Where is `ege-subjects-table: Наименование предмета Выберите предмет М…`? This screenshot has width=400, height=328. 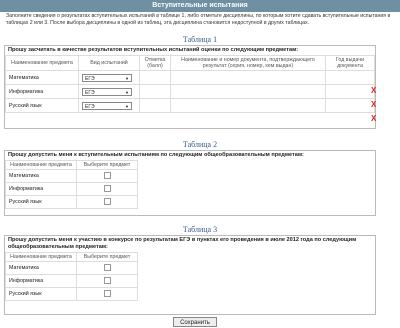
ege-subjects-table: Наименование предмета Выберите предмет М… is located at coordinates (71, 276).